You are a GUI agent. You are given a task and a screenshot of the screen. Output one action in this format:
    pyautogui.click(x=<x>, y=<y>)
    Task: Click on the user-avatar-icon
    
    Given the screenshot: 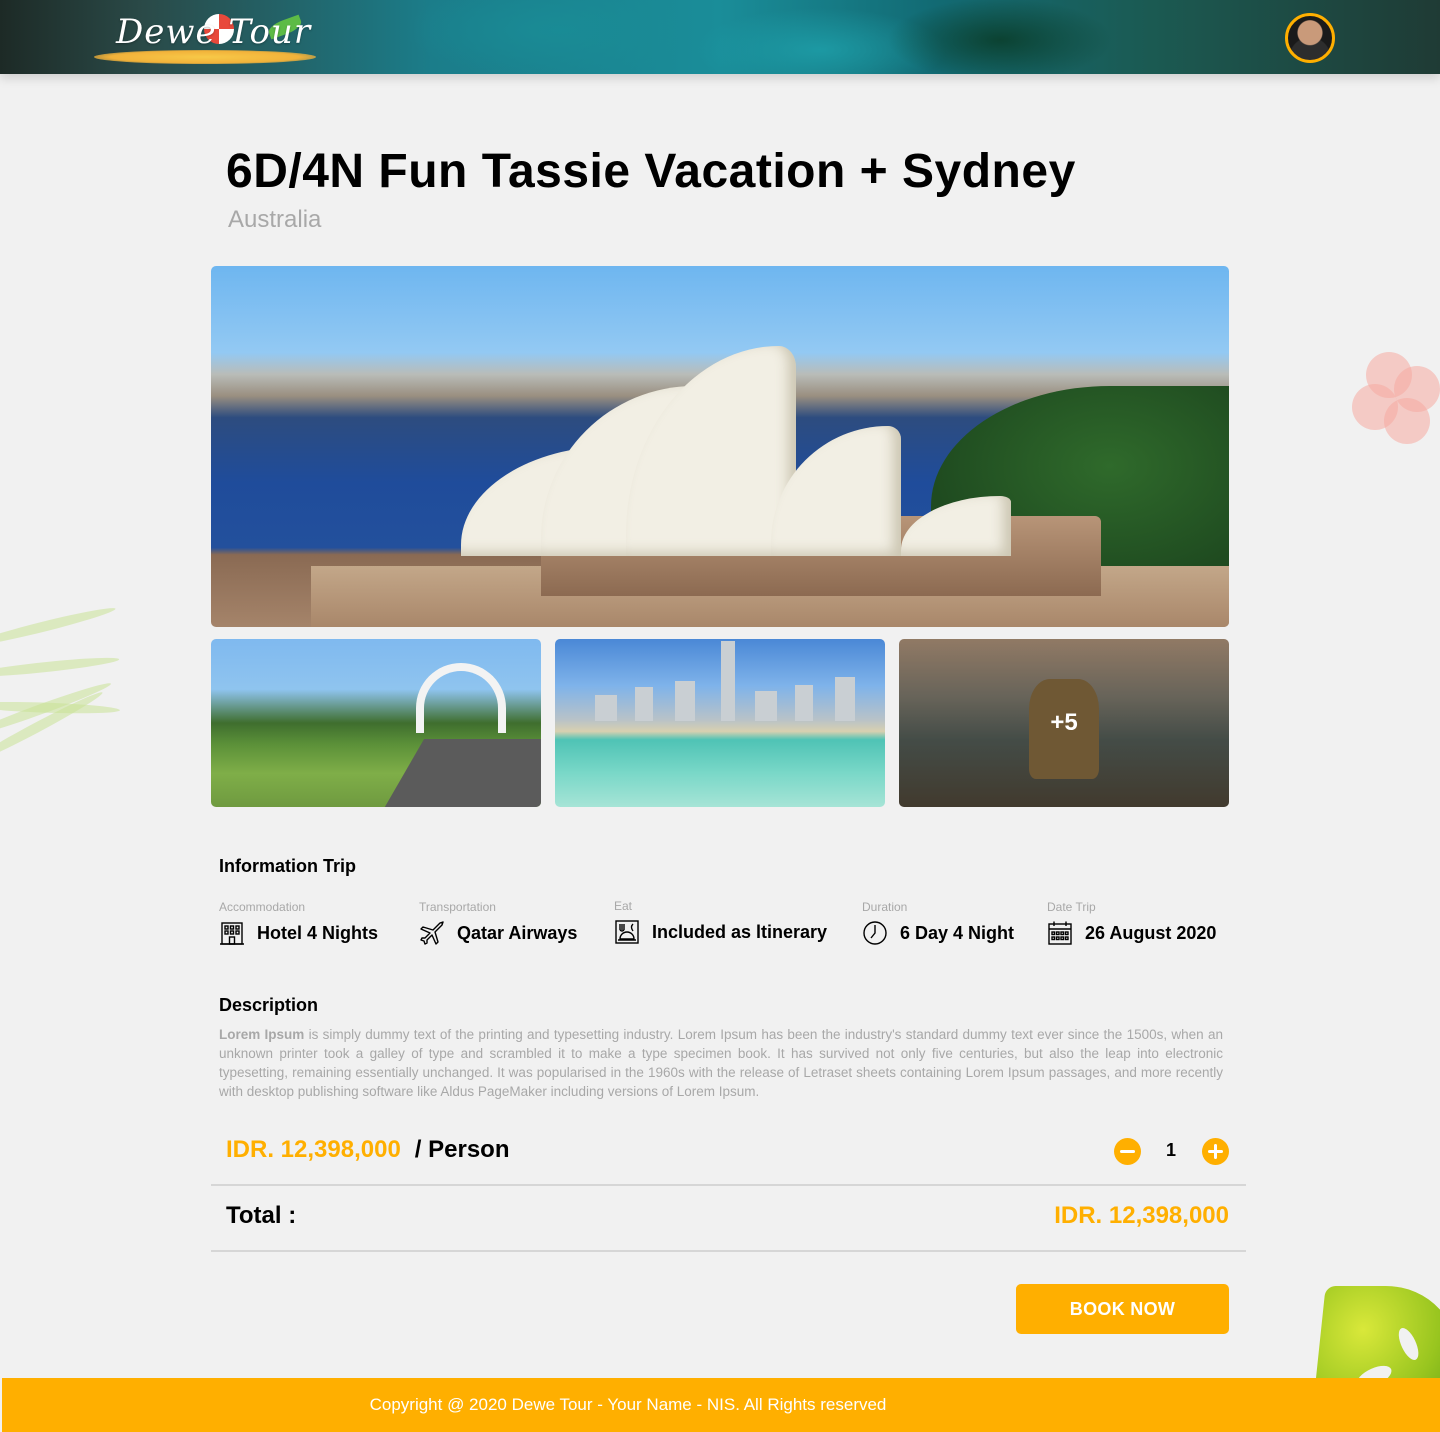 What is the action you would take?
    pyautogui.click(x=1310, y=38)
    